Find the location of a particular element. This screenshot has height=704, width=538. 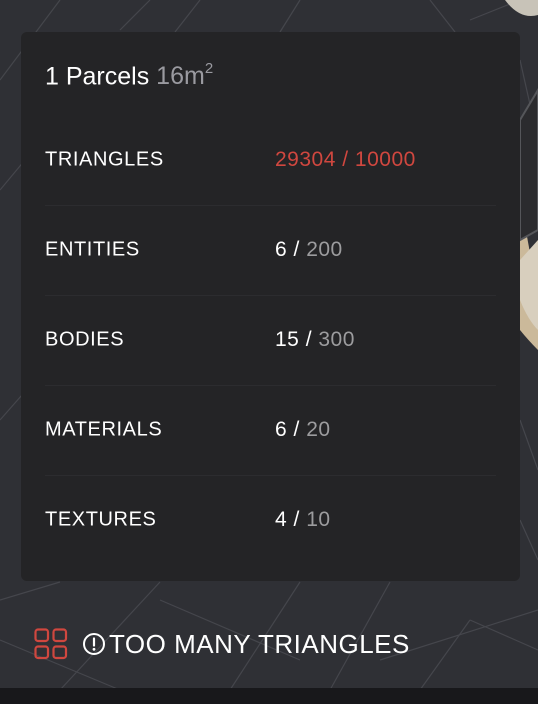

grid-icon is located at coordinates (51, 644).